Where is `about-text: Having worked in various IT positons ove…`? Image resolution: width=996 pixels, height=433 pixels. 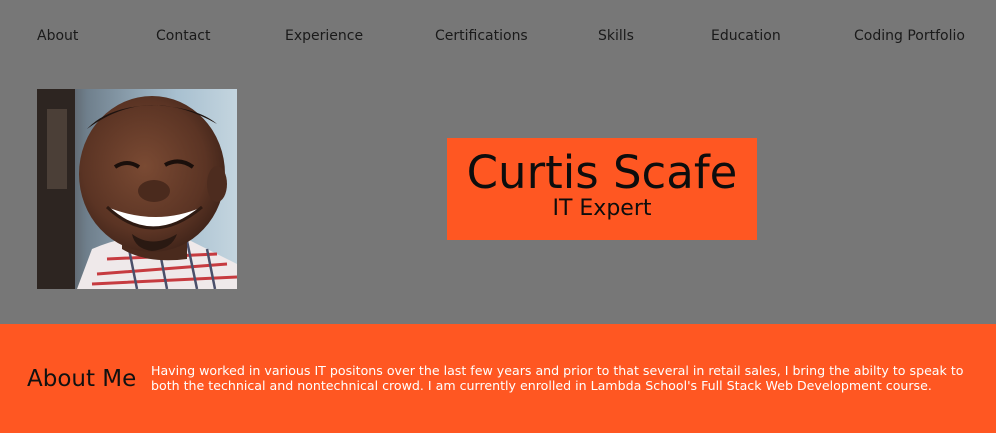
about-text: Having worked in various IT positons ove… is located at coordinates (557, 378).